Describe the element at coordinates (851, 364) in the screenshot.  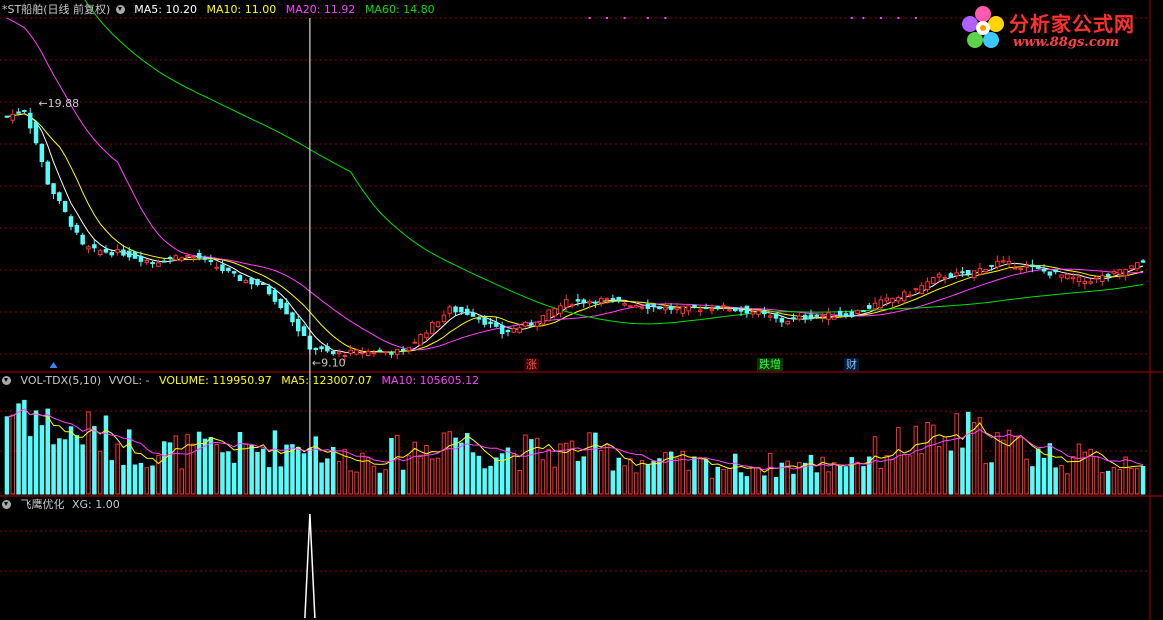
I see `event-marker-cai: 财` at that location.